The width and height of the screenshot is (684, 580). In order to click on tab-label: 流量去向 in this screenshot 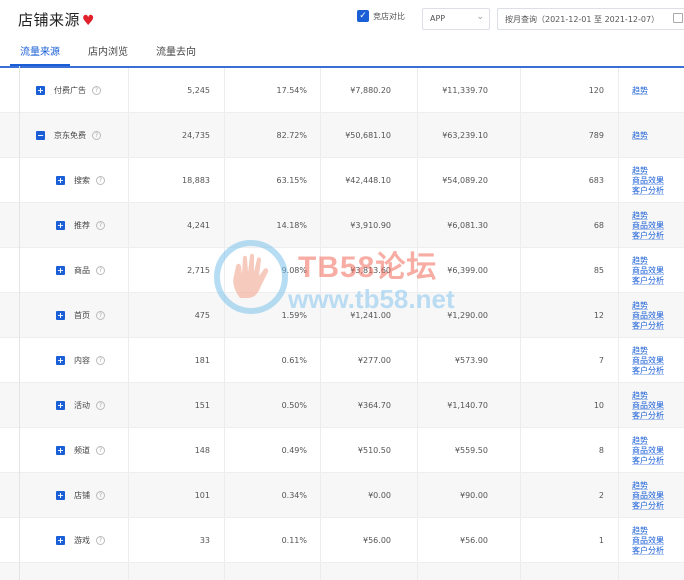, I will do `click(176, 52)`.